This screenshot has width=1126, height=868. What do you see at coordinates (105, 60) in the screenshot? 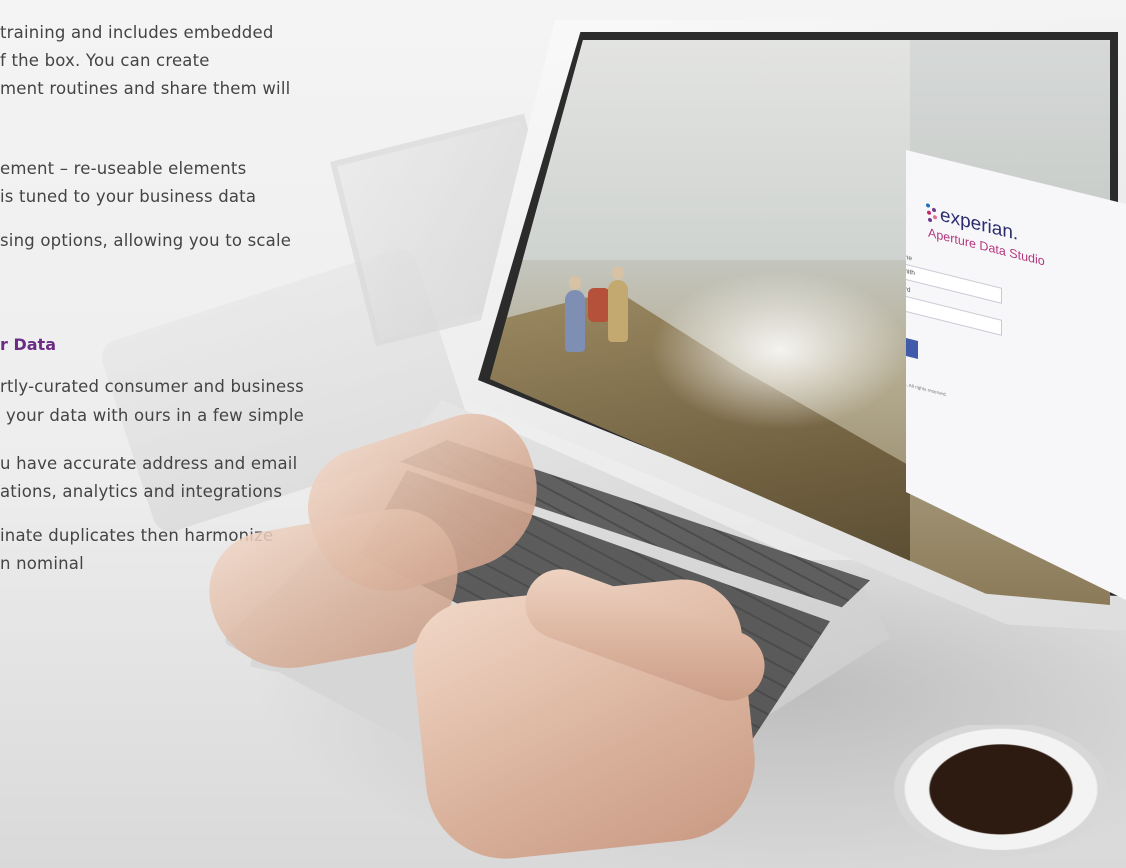
I see `copy-line: f the box. You can create` at bounding box center [105, 60].